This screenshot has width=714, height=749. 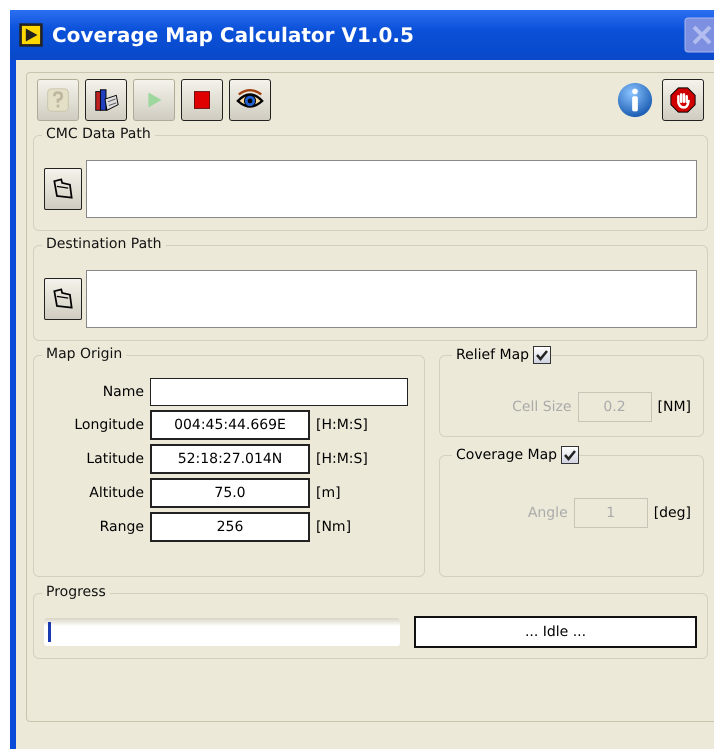 I want to click on unit-label: [deg], so click(x=672, y=513).